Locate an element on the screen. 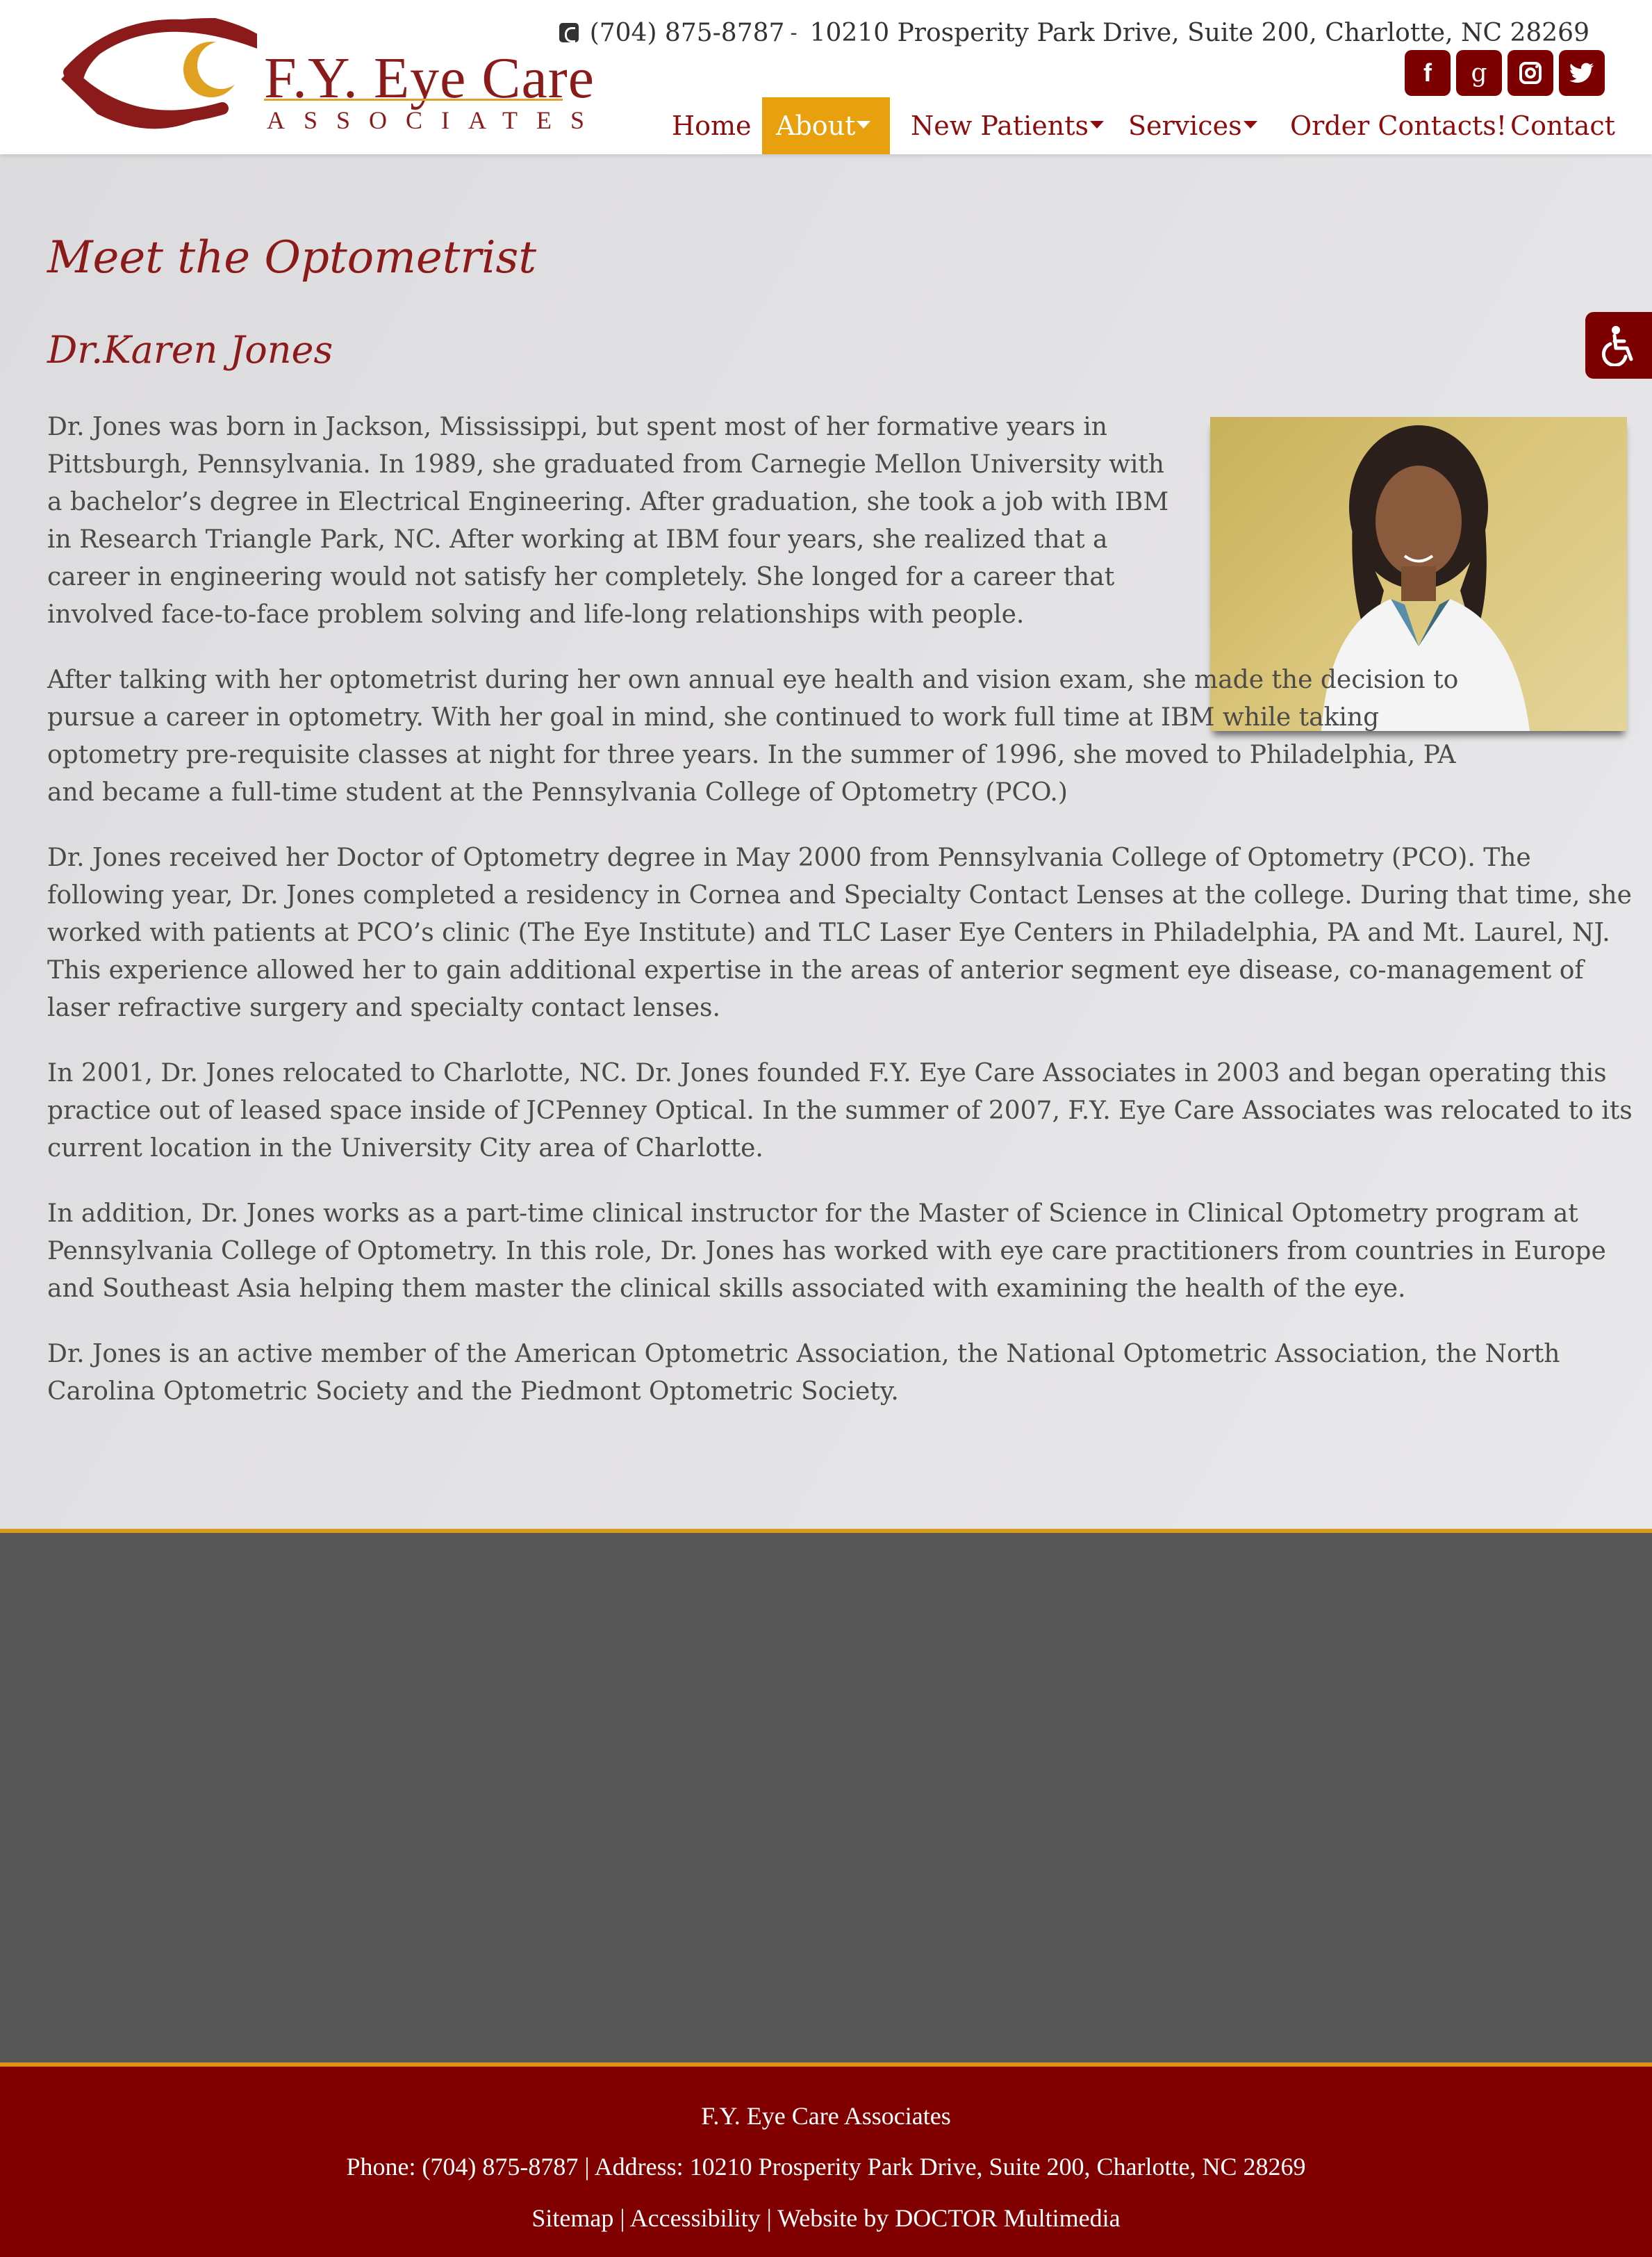 Image resolution: width=1652 pixels, height=2257 pixels. google-plus-button: g is located at coordinates (1479, 73).